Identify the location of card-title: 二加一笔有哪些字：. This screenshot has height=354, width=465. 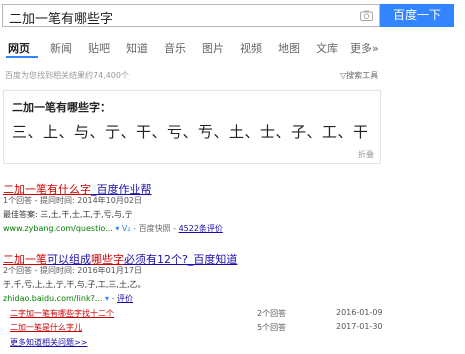
(61, 107).